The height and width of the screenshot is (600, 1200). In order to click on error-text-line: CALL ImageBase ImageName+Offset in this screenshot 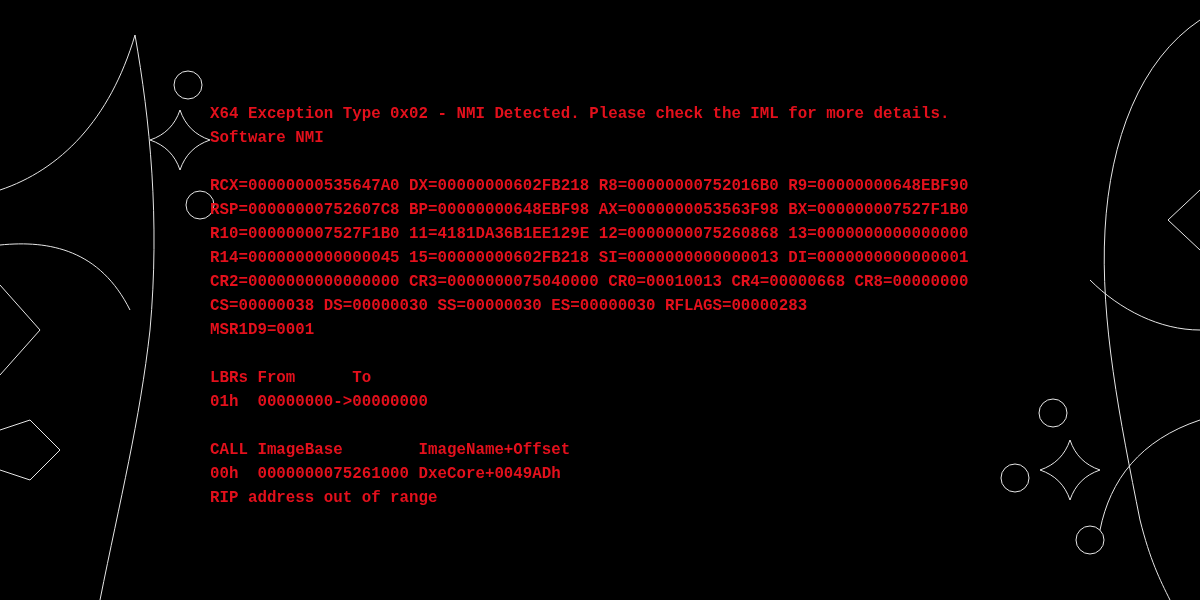, I will do `click(391, 450)`.